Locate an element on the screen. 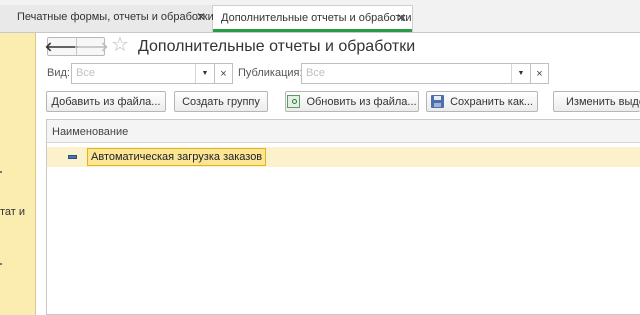  selected-cell: Автоматическая загрузка заказов is located at coordinates (177, 157).